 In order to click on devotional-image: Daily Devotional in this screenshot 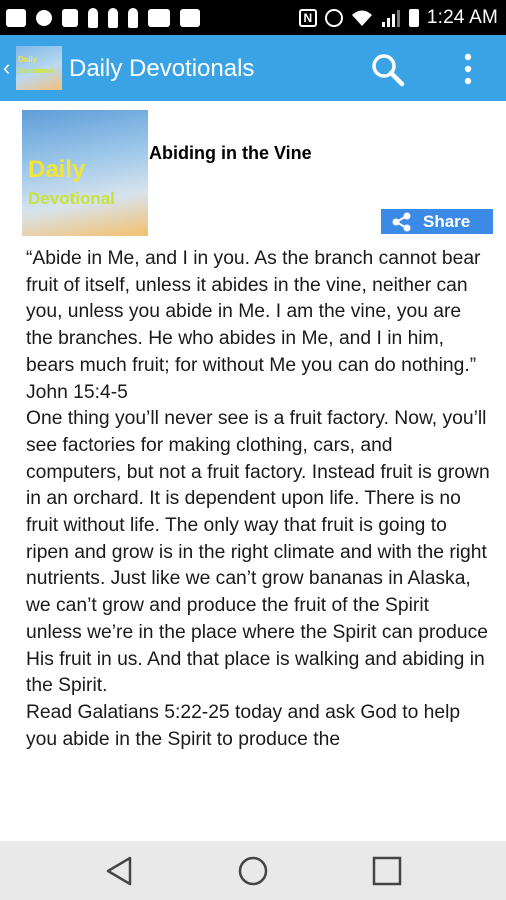, I will do `click(85, 173)`.